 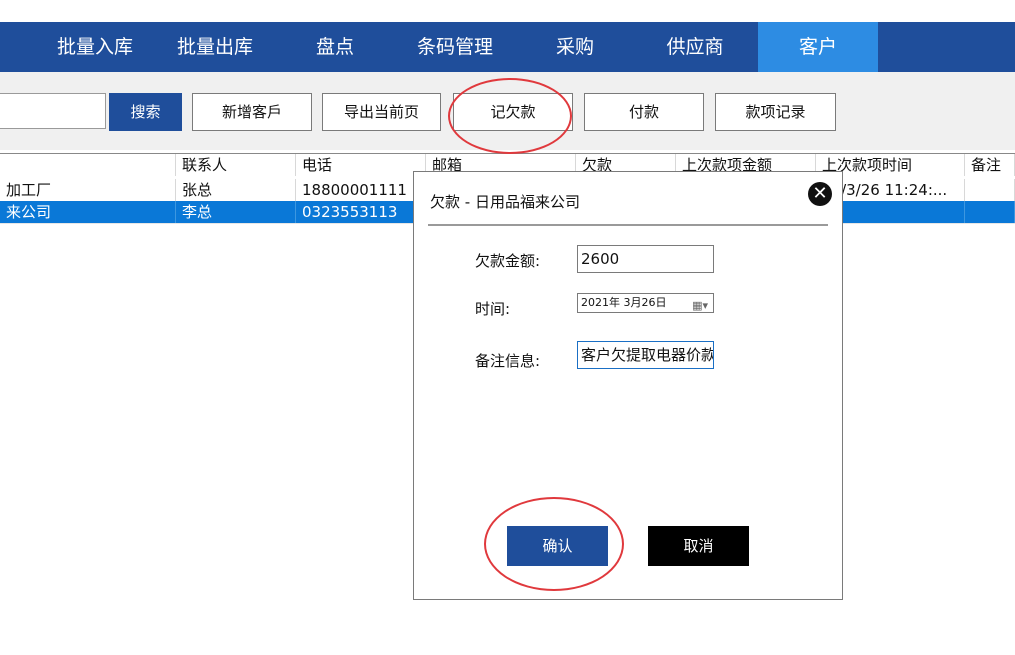 What do you see at coordinates (236, 212) in the screenshot?
I see `cell-contact: 李总` at bounding box center [236, 212].